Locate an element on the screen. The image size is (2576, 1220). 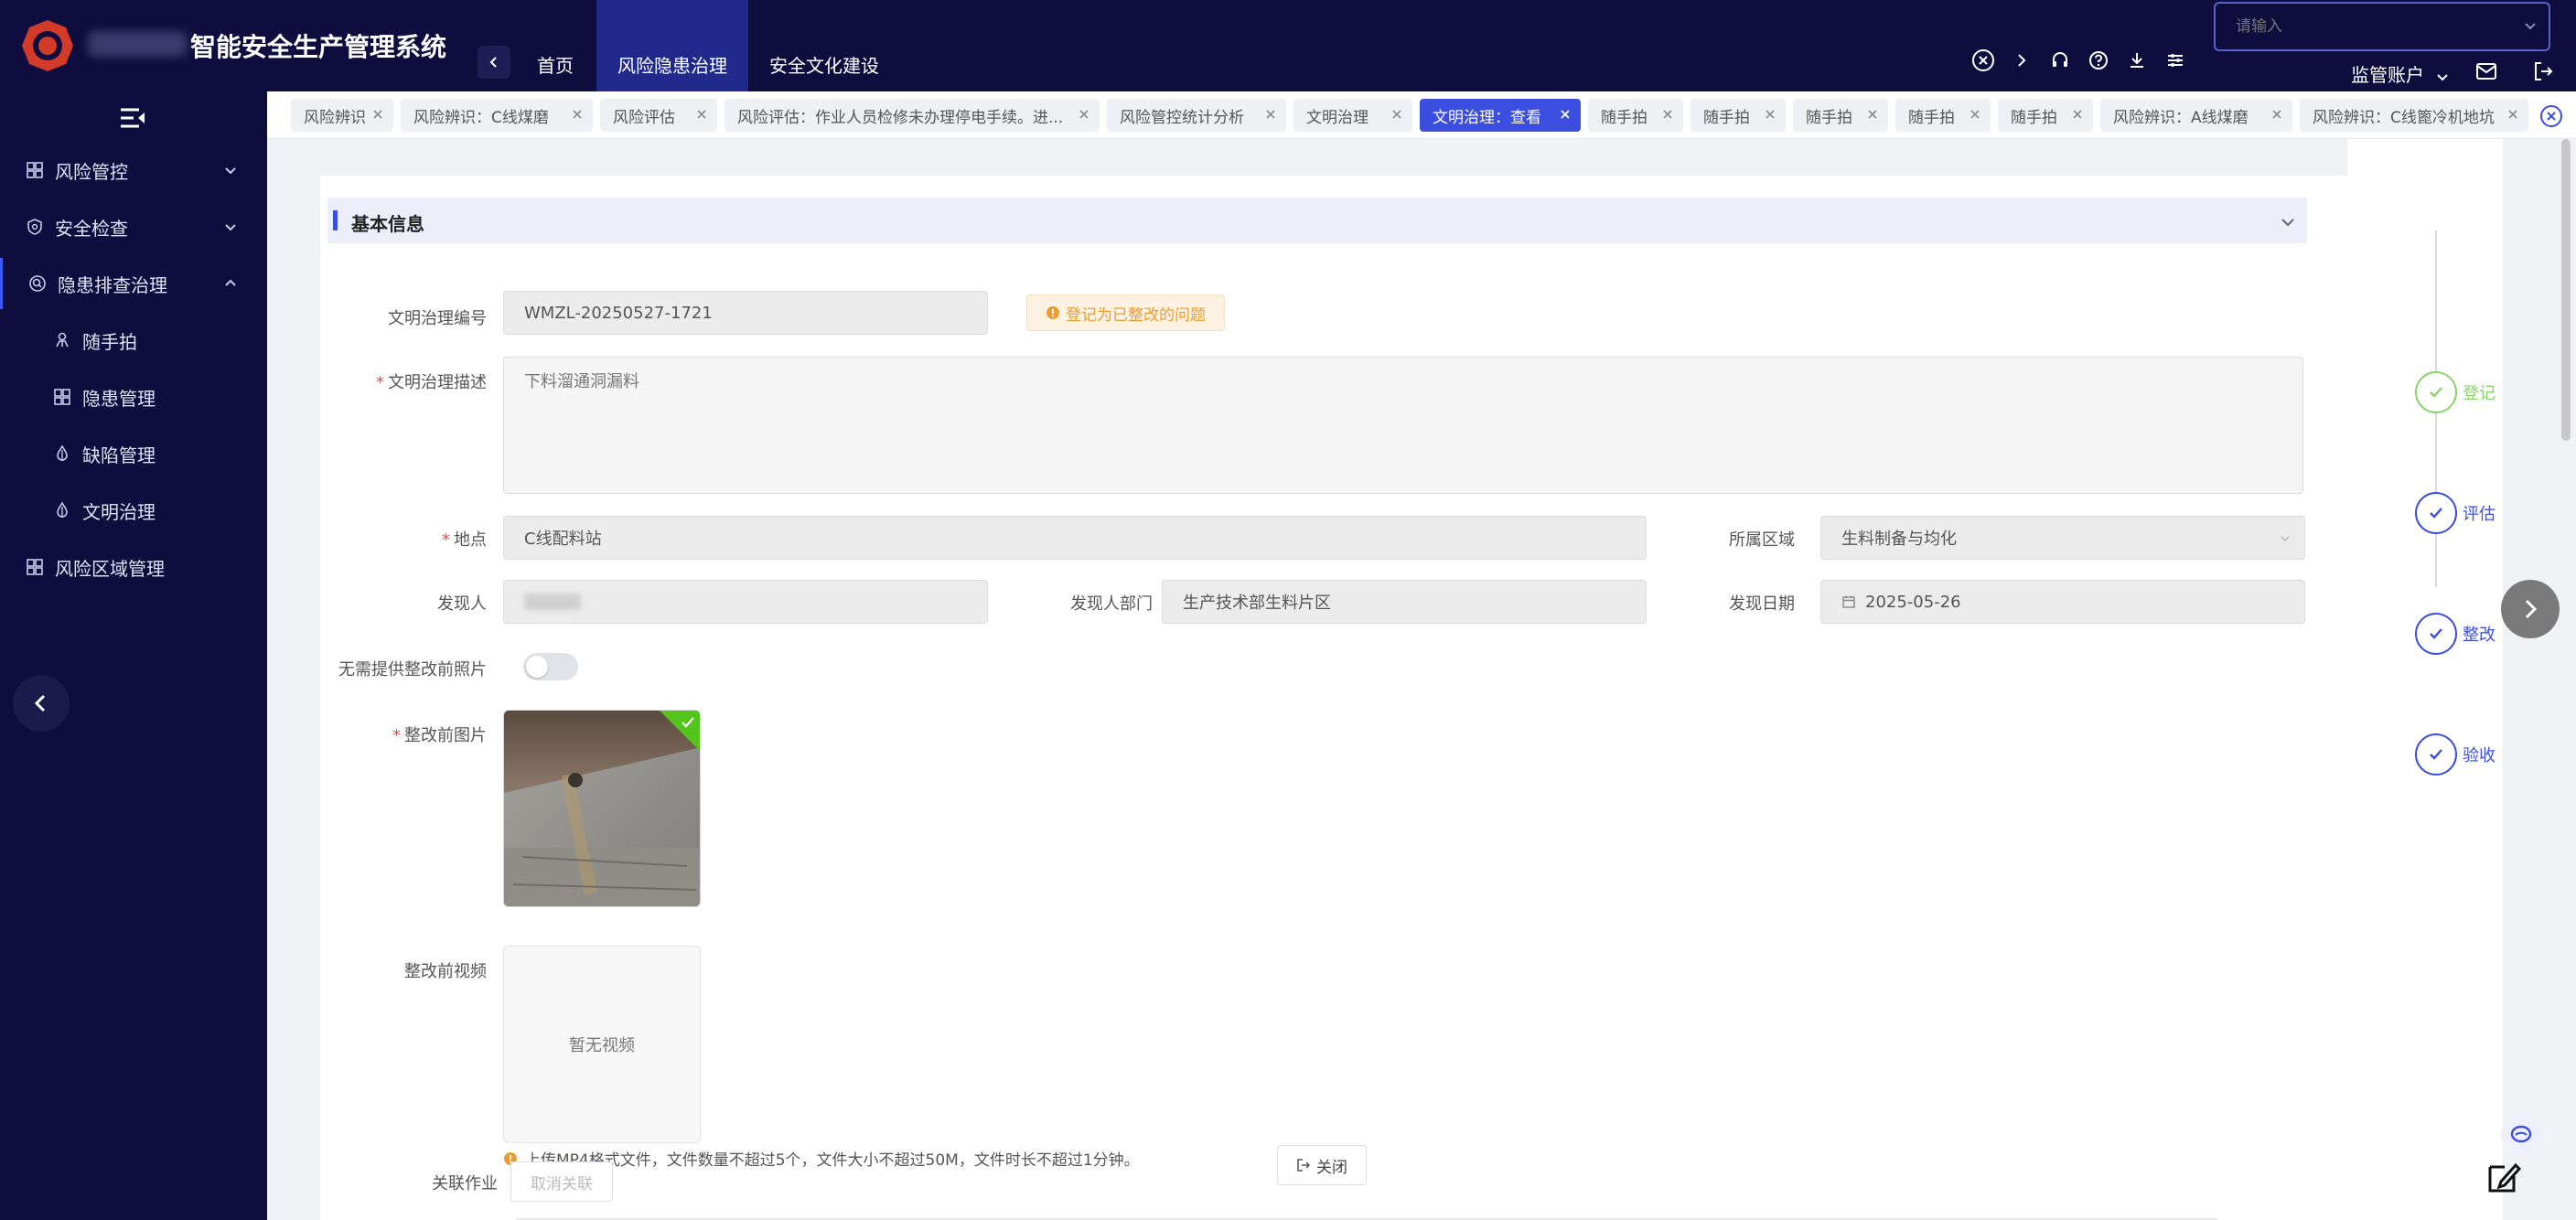
cancel-related-button: 取消关联 is located at coordinates (562, 1181).